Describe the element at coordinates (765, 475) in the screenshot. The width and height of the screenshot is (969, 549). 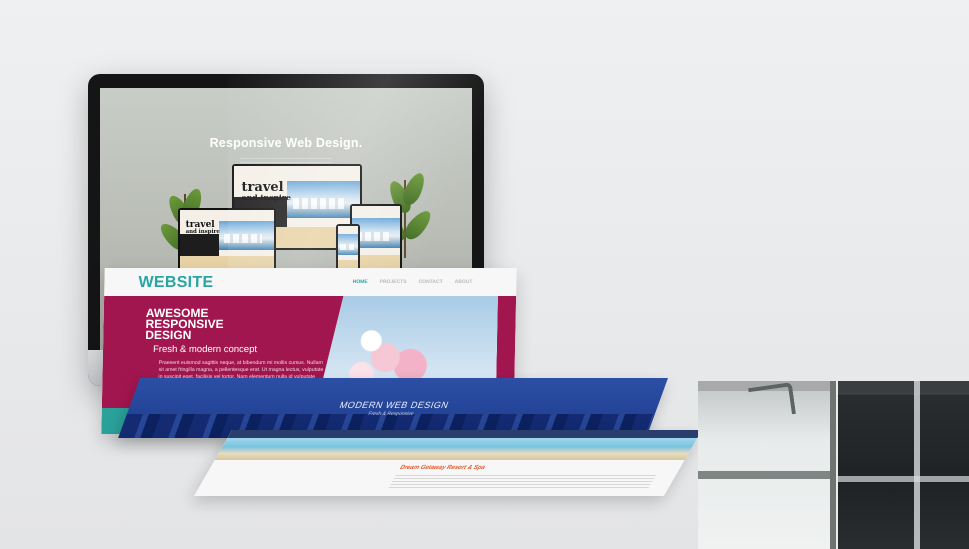
I see `window-frame-bar` at that location.